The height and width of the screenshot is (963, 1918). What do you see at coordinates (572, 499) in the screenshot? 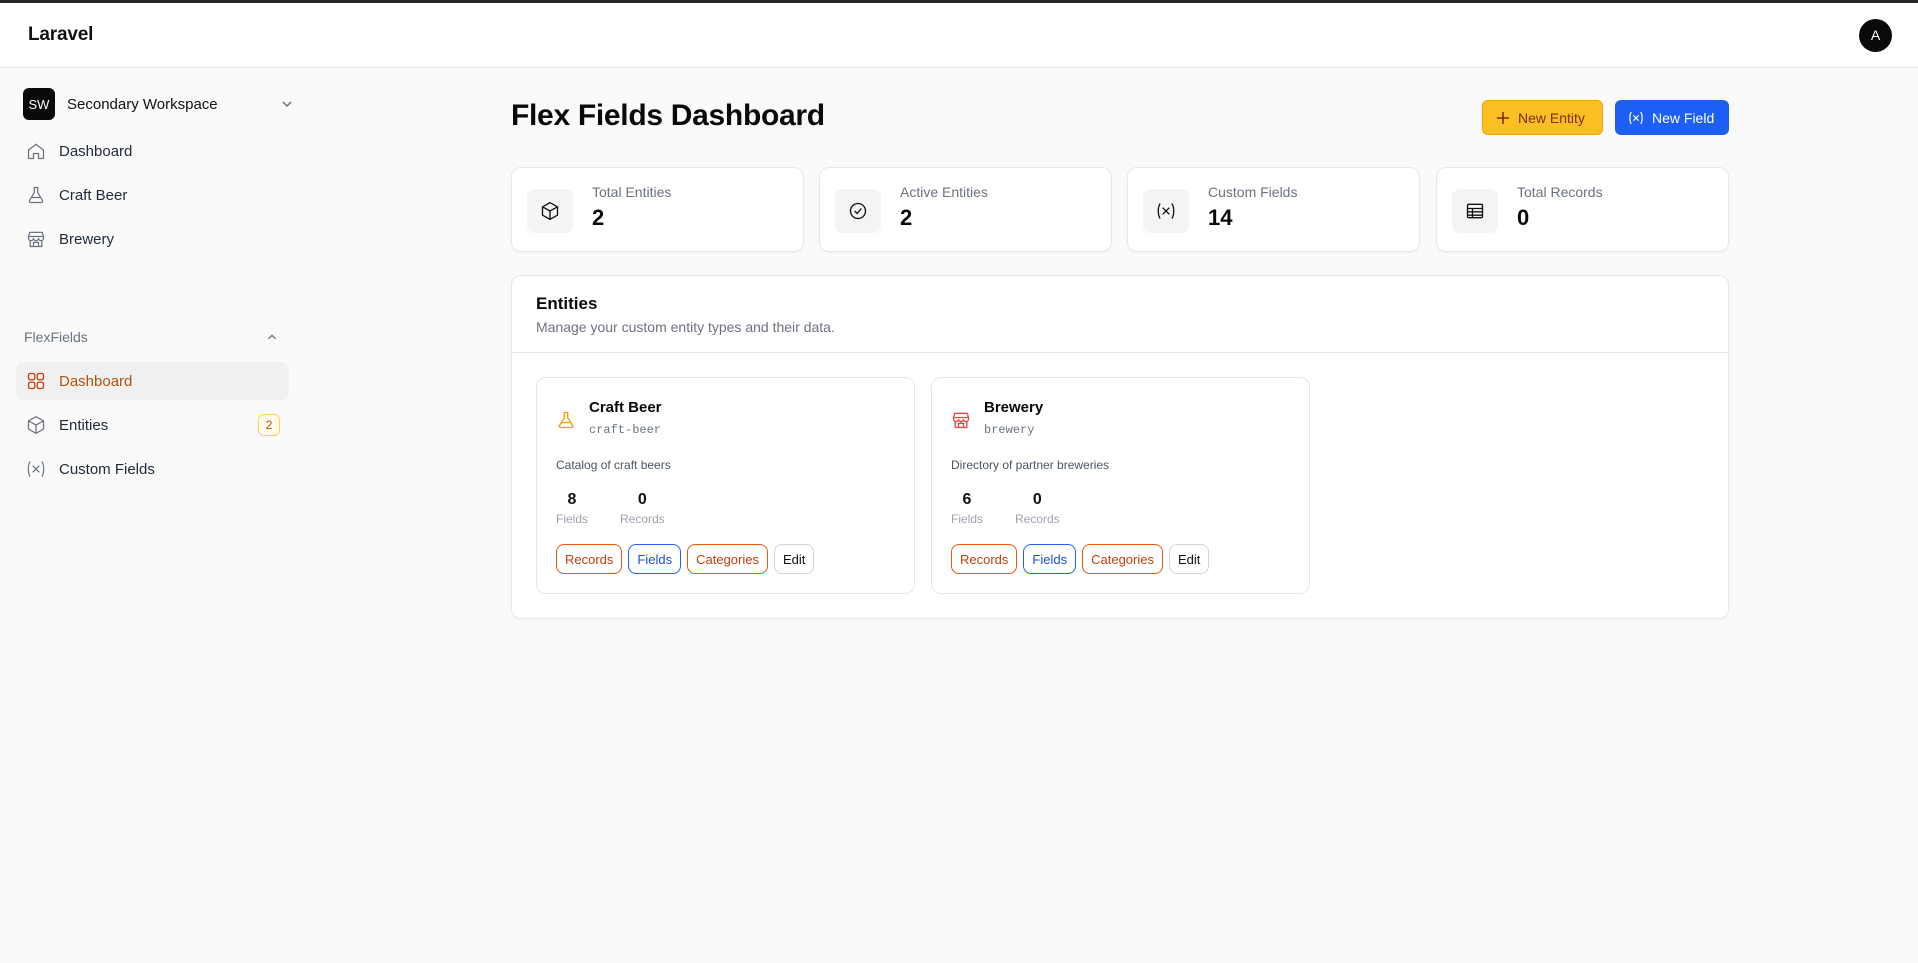
I see `fields-count-value: 8` at bounding box center [572, 499].